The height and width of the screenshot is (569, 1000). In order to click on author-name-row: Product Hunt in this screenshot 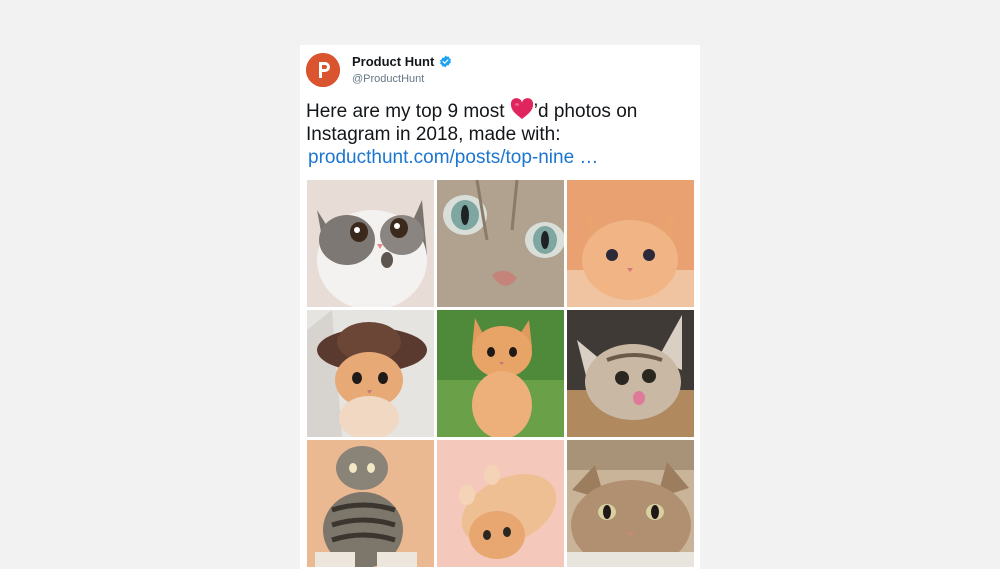, I will do `click(402, 61)`.